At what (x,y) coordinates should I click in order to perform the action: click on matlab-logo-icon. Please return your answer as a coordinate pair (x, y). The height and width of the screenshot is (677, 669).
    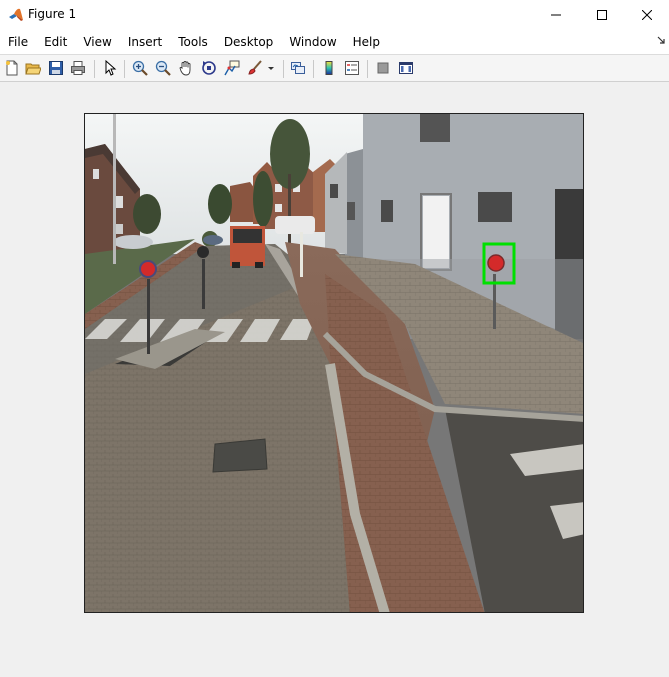
    Looking at the image, I should click on (16, 15).